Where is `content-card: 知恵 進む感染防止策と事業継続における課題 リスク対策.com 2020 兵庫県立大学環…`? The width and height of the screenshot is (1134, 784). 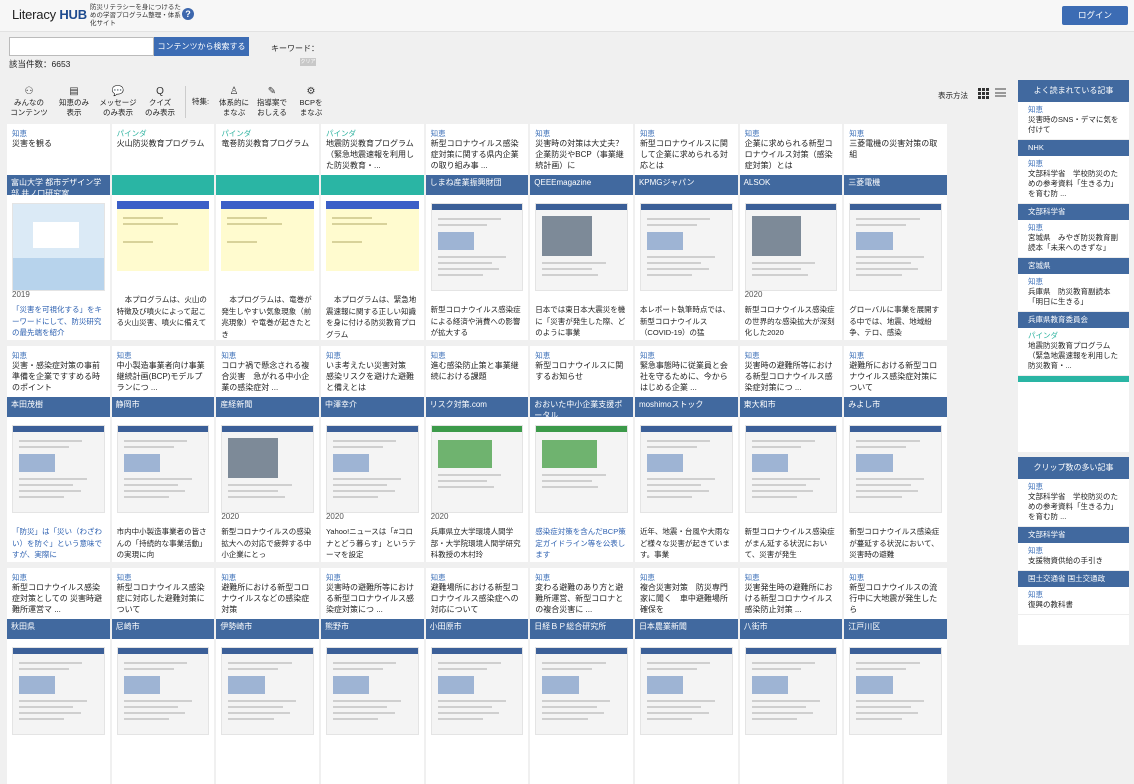
content-card: 知恵 進む感染防止策と事業継続における課題 リスク対策.com 2020 兵庫県立大学環… is located at coordinates (477, 454).